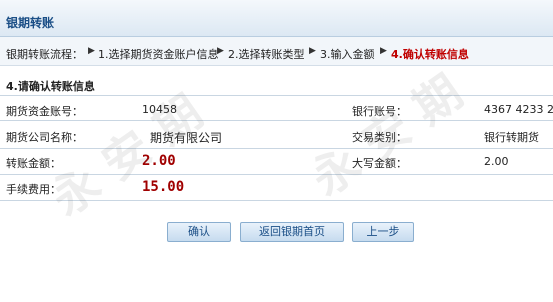 Image resolution: width=553 pixels, height=302 pixels. I want to click on redacted-area, so click(135, 135).